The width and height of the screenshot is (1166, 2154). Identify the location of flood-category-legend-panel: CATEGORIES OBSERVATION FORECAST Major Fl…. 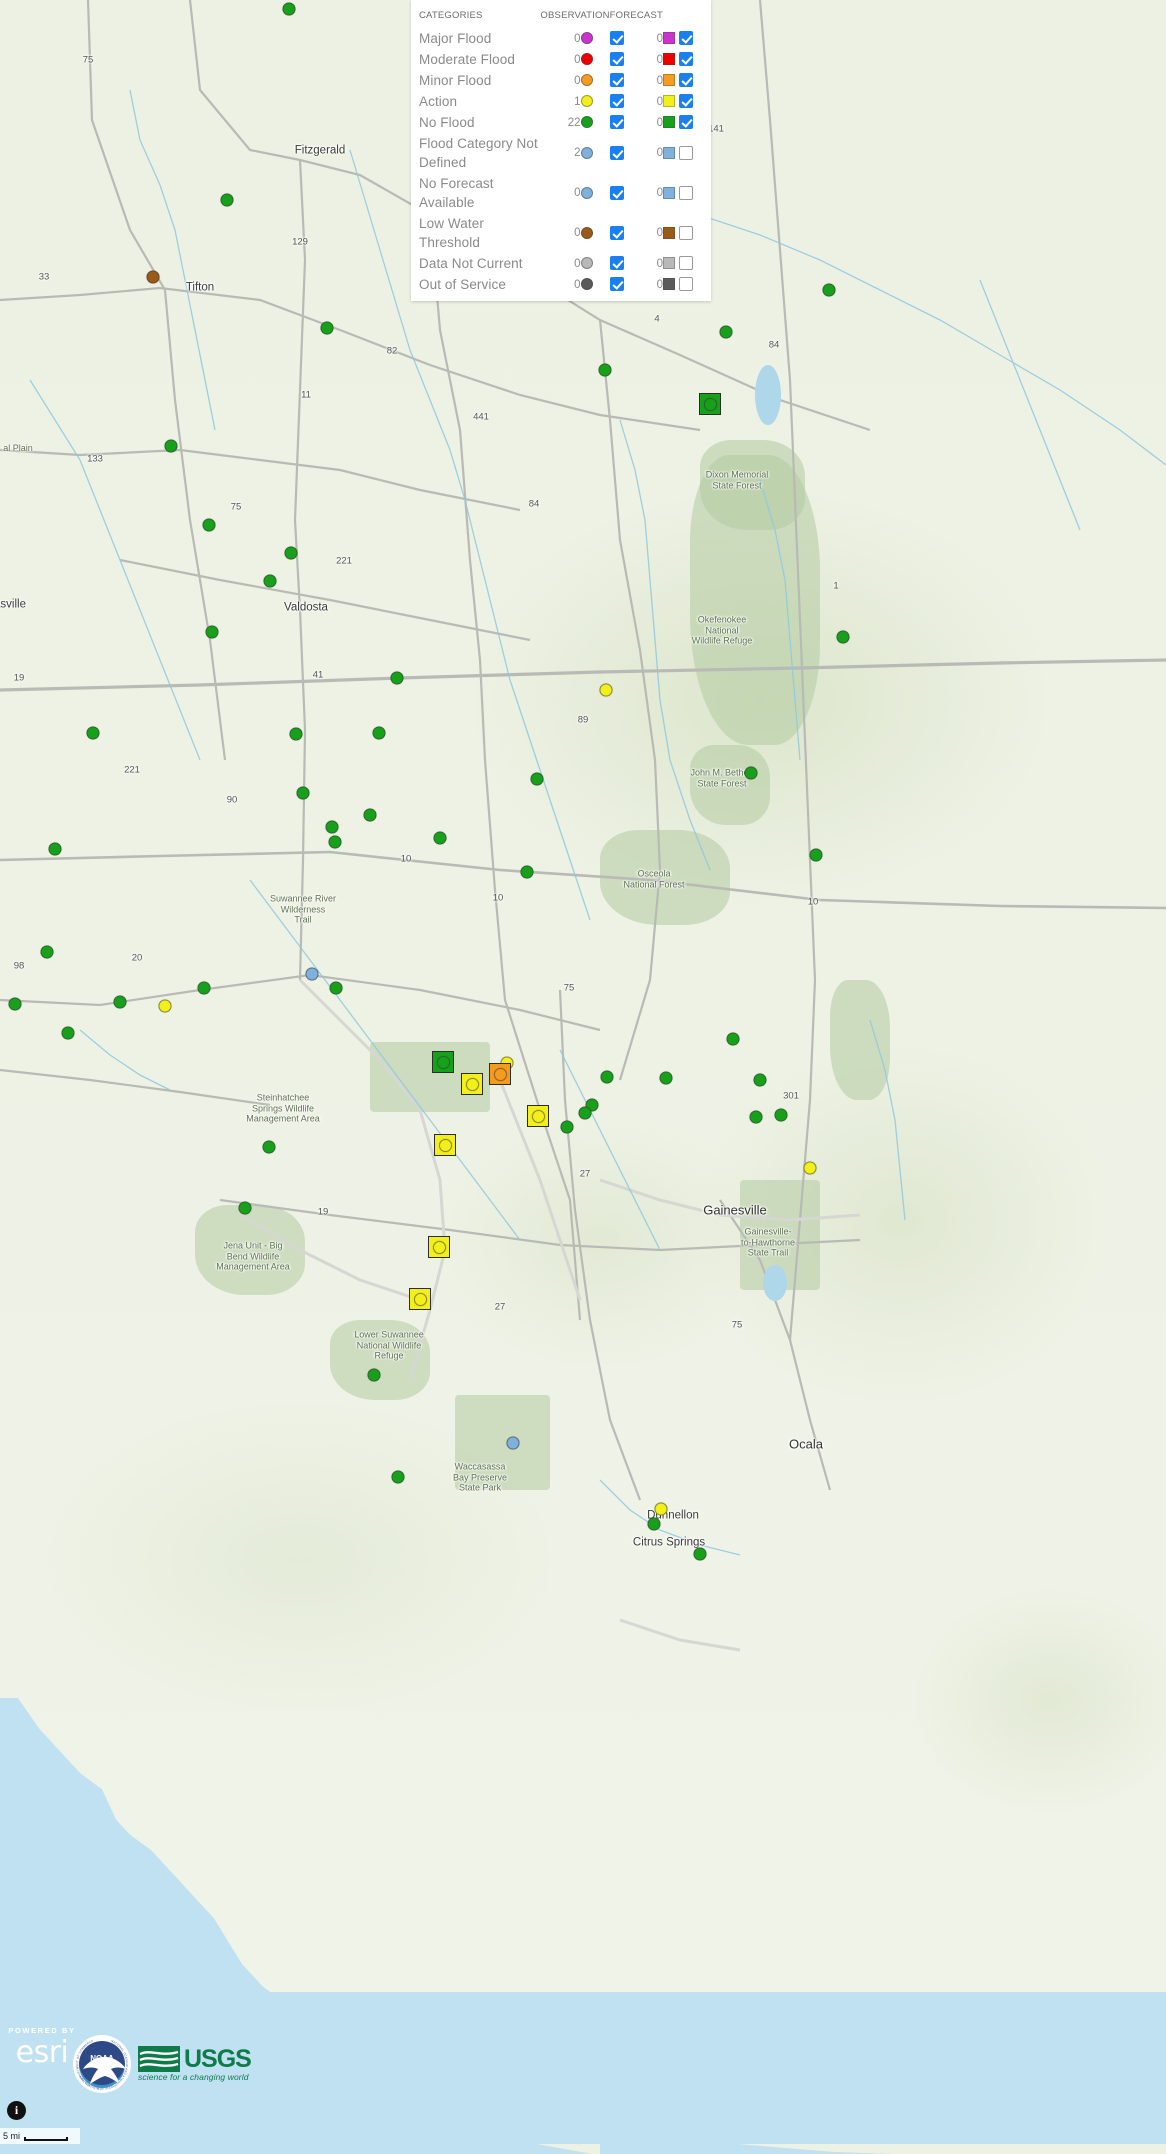
(561, 150).